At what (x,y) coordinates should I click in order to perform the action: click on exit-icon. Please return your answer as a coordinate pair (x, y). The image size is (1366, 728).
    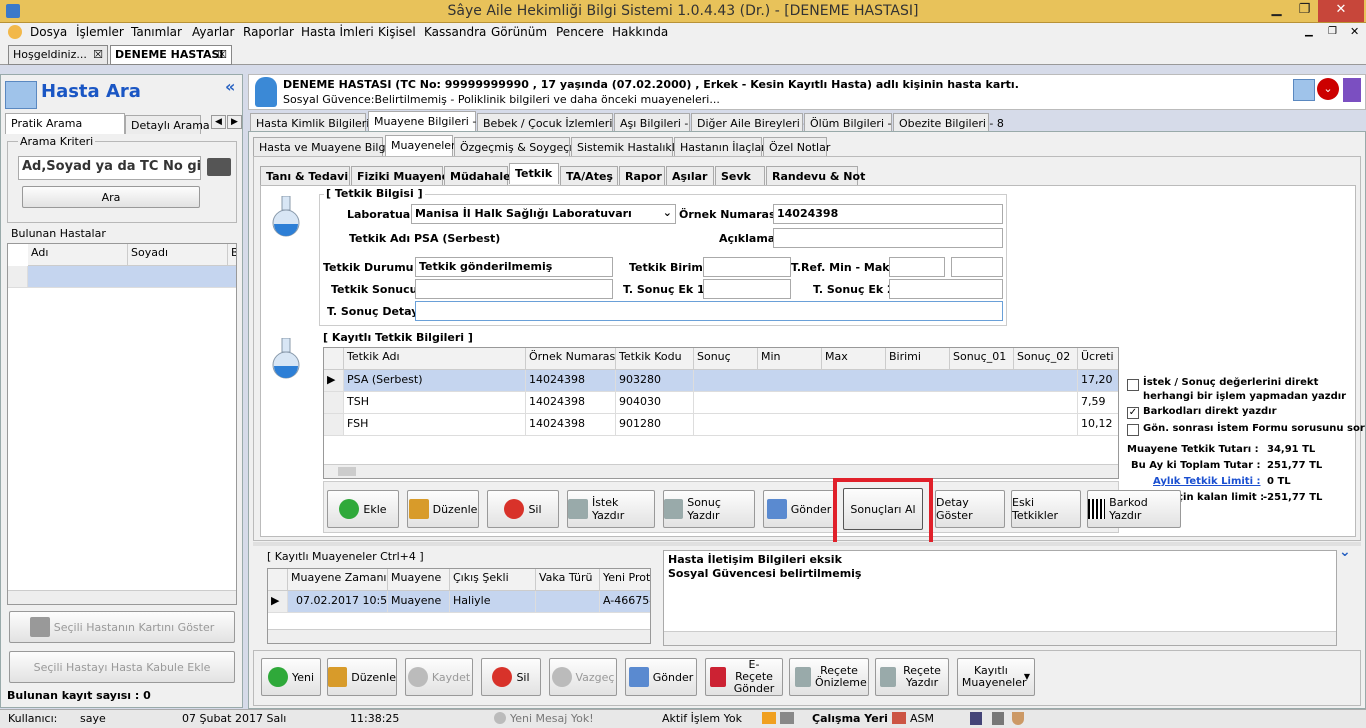
    Looking at the image, I should click on (1352, 90).